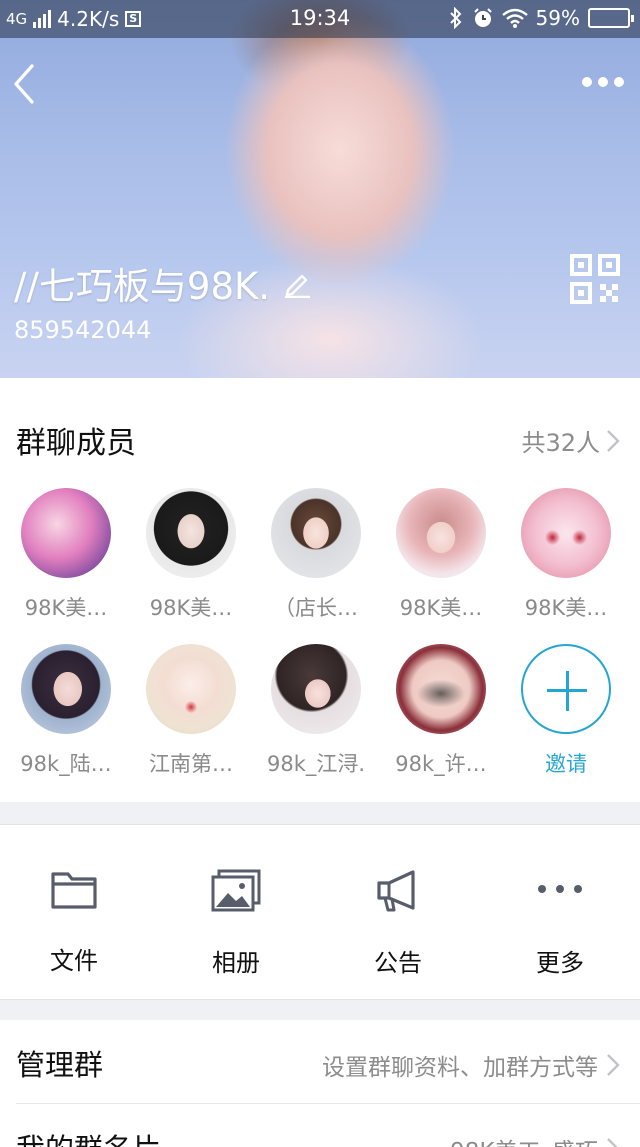  What do you see at coordinates (74, 890) in the screenshot?
I see `folder-icon` at bounding box center [74, 890].